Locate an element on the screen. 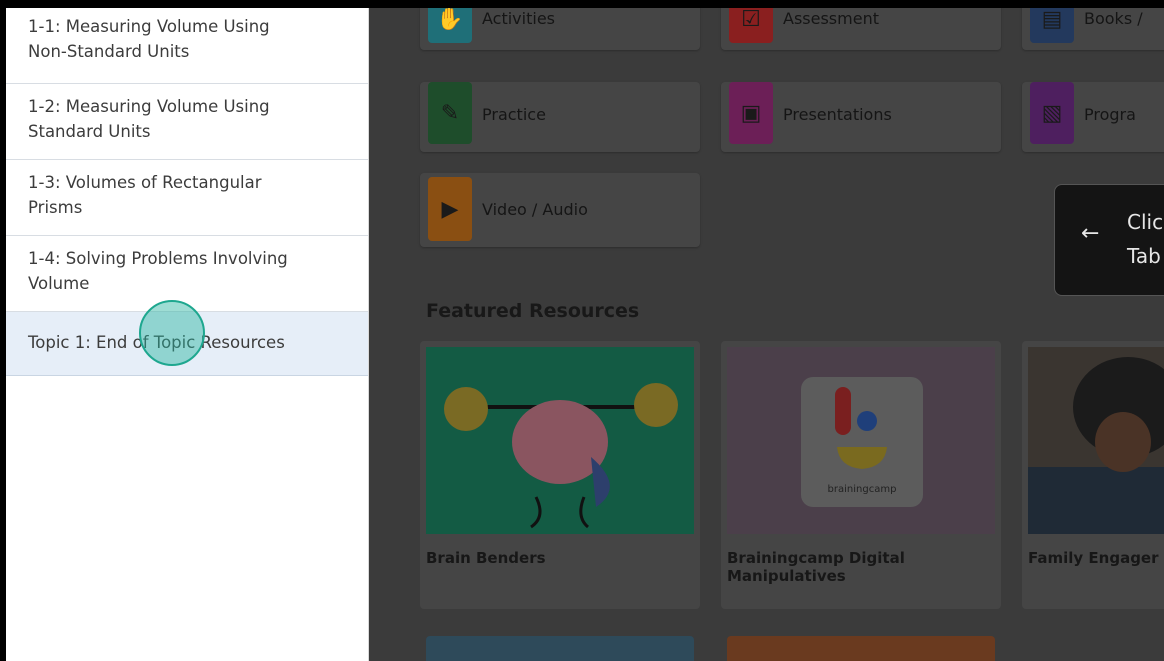 The image size is (1164, 661). category-card-practice: ✎ Practice is located at coordinates (560, 117).